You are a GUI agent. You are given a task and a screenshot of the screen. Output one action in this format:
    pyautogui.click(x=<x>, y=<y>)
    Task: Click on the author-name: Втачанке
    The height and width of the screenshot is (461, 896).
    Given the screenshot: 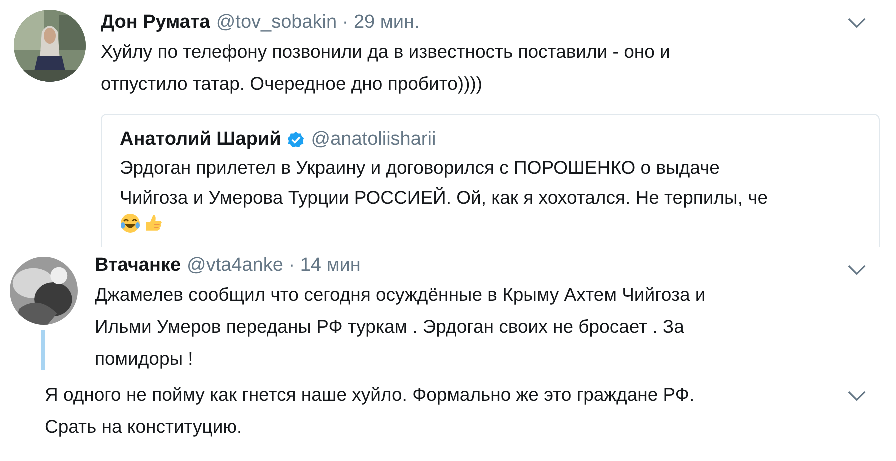 What is the action you would take?
    pyautogui.click(x=138, y=266)
    